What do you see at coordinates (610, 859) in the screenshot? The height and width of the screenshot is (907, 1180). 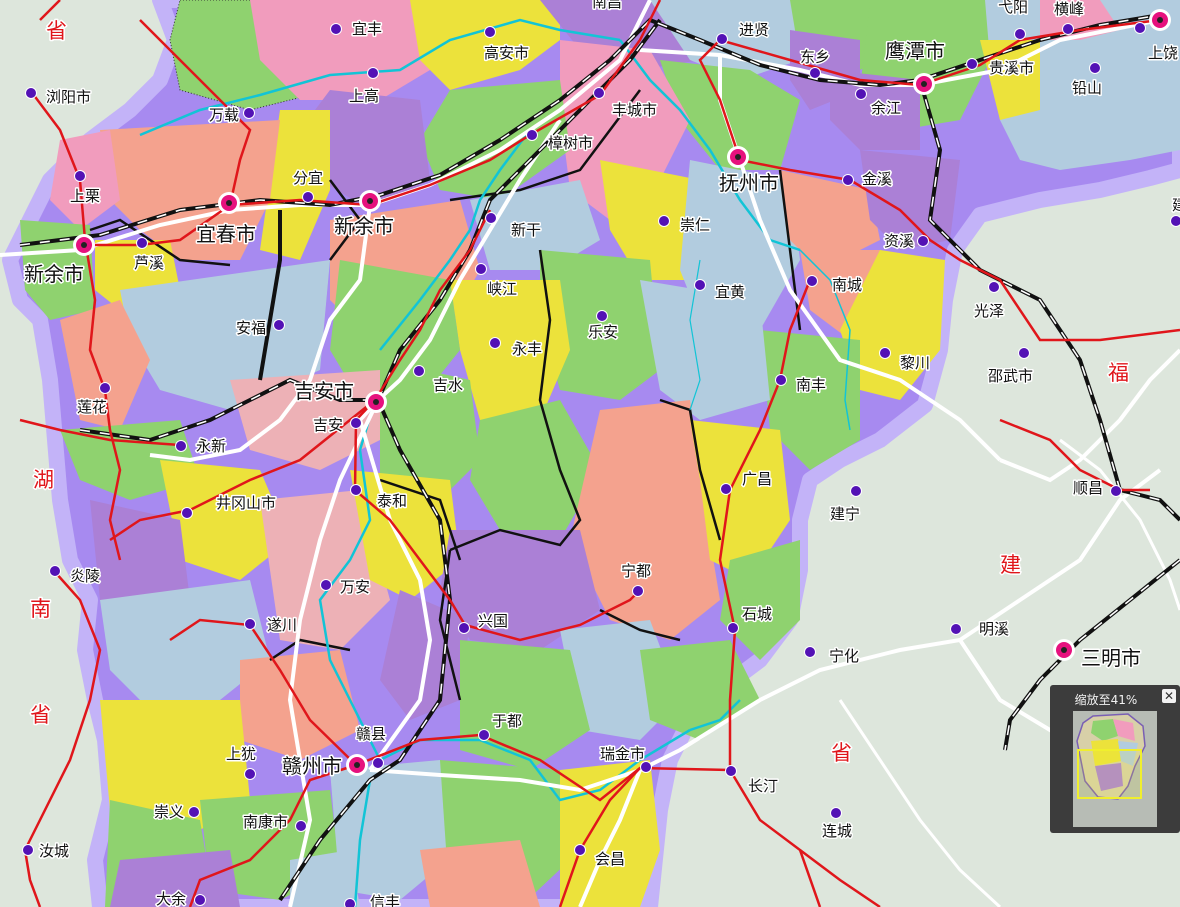 I see `county-label: 会昌` at bounding box center [610, 859].